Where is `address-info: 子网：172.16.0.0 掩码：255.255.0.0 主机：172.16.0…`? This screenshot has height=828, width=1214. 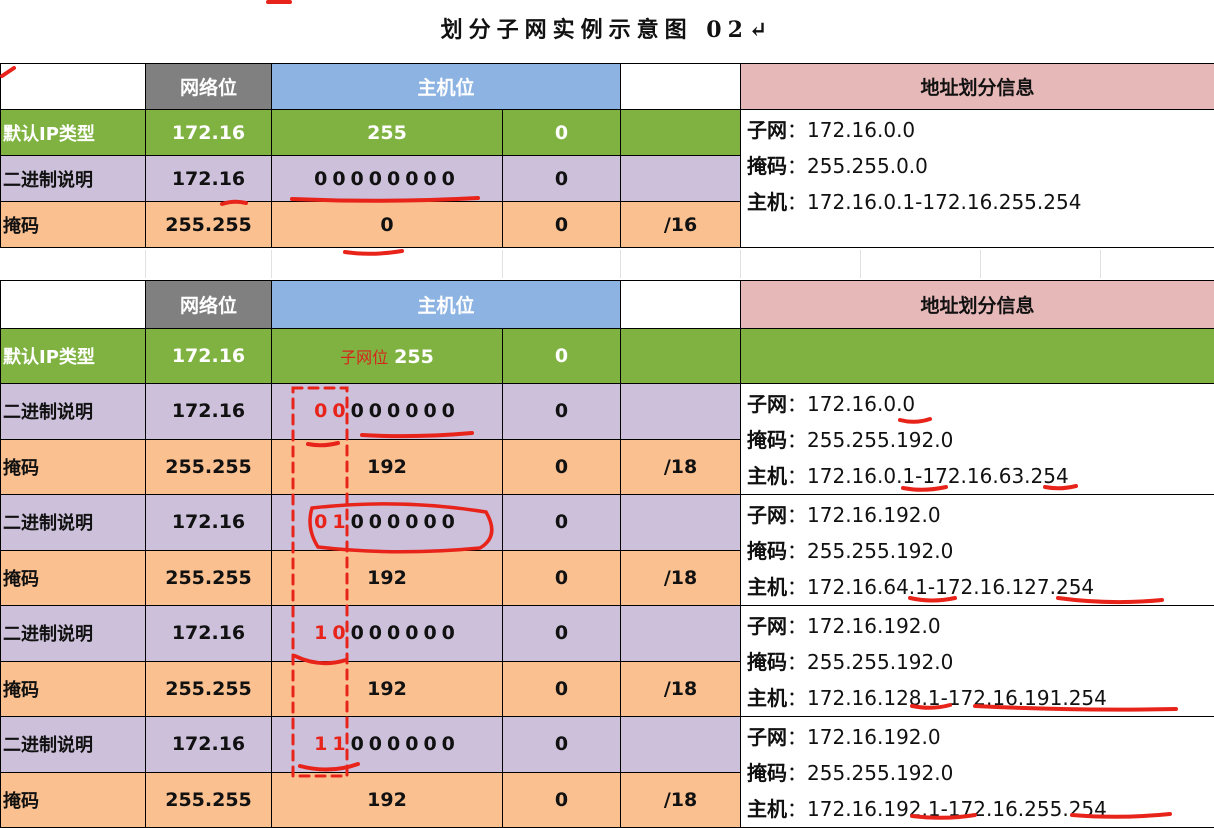 address-info: 子网：172.16.0.0 掩码：255.255.0.0 主机：172.16.0… is located at coordinates (977, 178).